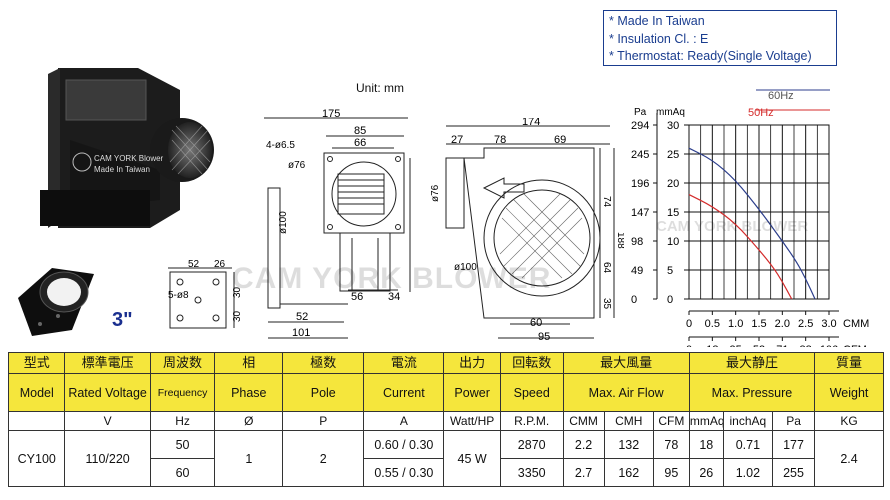 Image resolution: width=890 pixels, height=500 pixels. What do you see at coordinates (849, 392) in the screenshot?
I see `th-en-weight: Weight` at bounding box center [849, 392].